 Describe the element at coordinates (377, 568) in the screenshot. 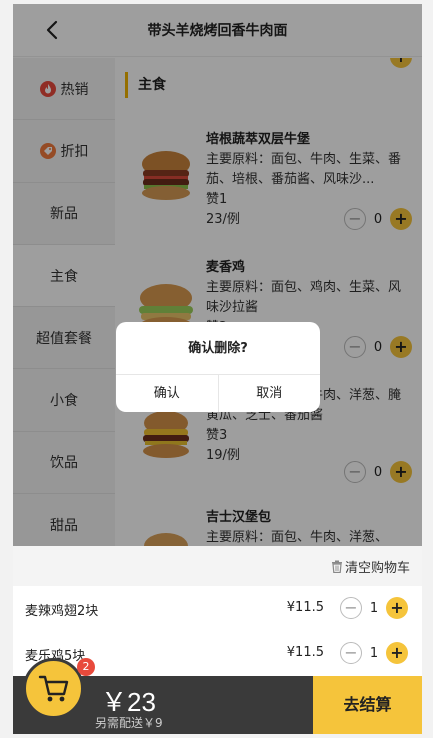

I see `clear-cart-label: 清空购物车` at that location.